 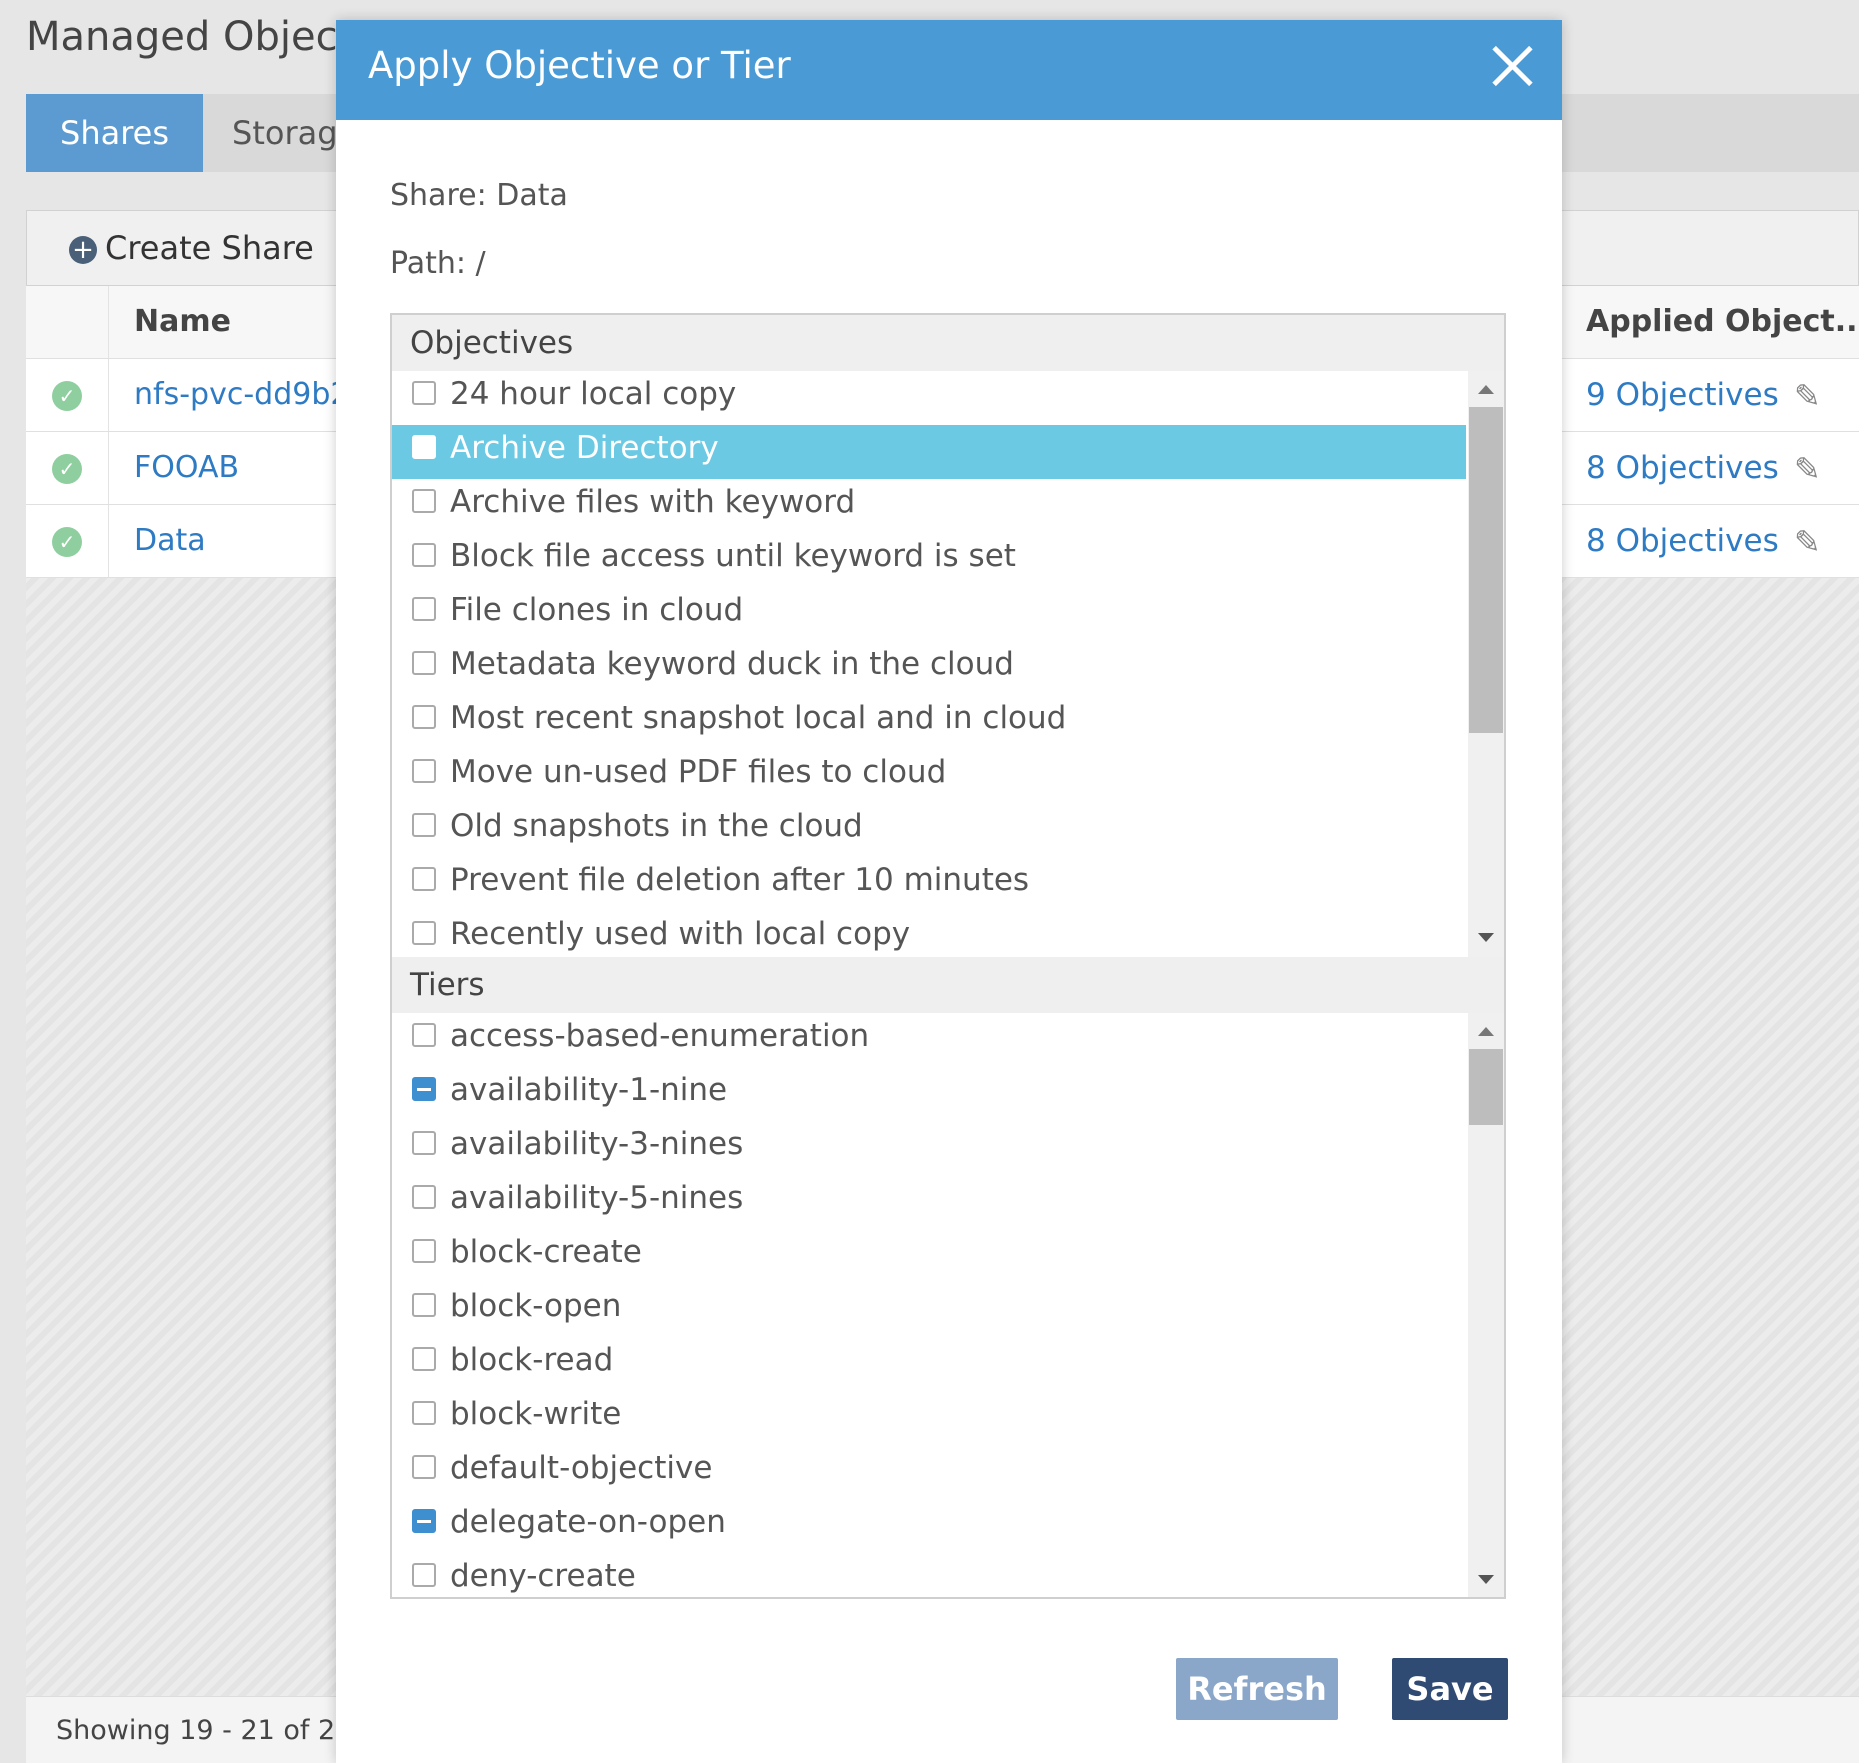 I want to click on objective-item: Prevent file deletion after 10 minutes, so click(x=929, y=884).